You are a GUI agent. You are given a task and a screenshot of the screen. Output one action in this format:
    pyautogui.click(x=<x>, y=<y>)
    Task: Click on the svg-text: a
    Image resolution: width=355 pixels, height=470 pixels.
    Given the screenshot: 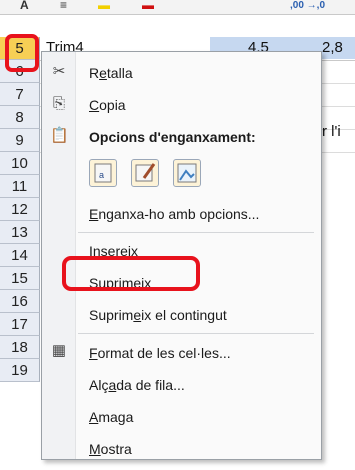 What is the action you would take?
    pyautogui.click(x=101, y=175)
    